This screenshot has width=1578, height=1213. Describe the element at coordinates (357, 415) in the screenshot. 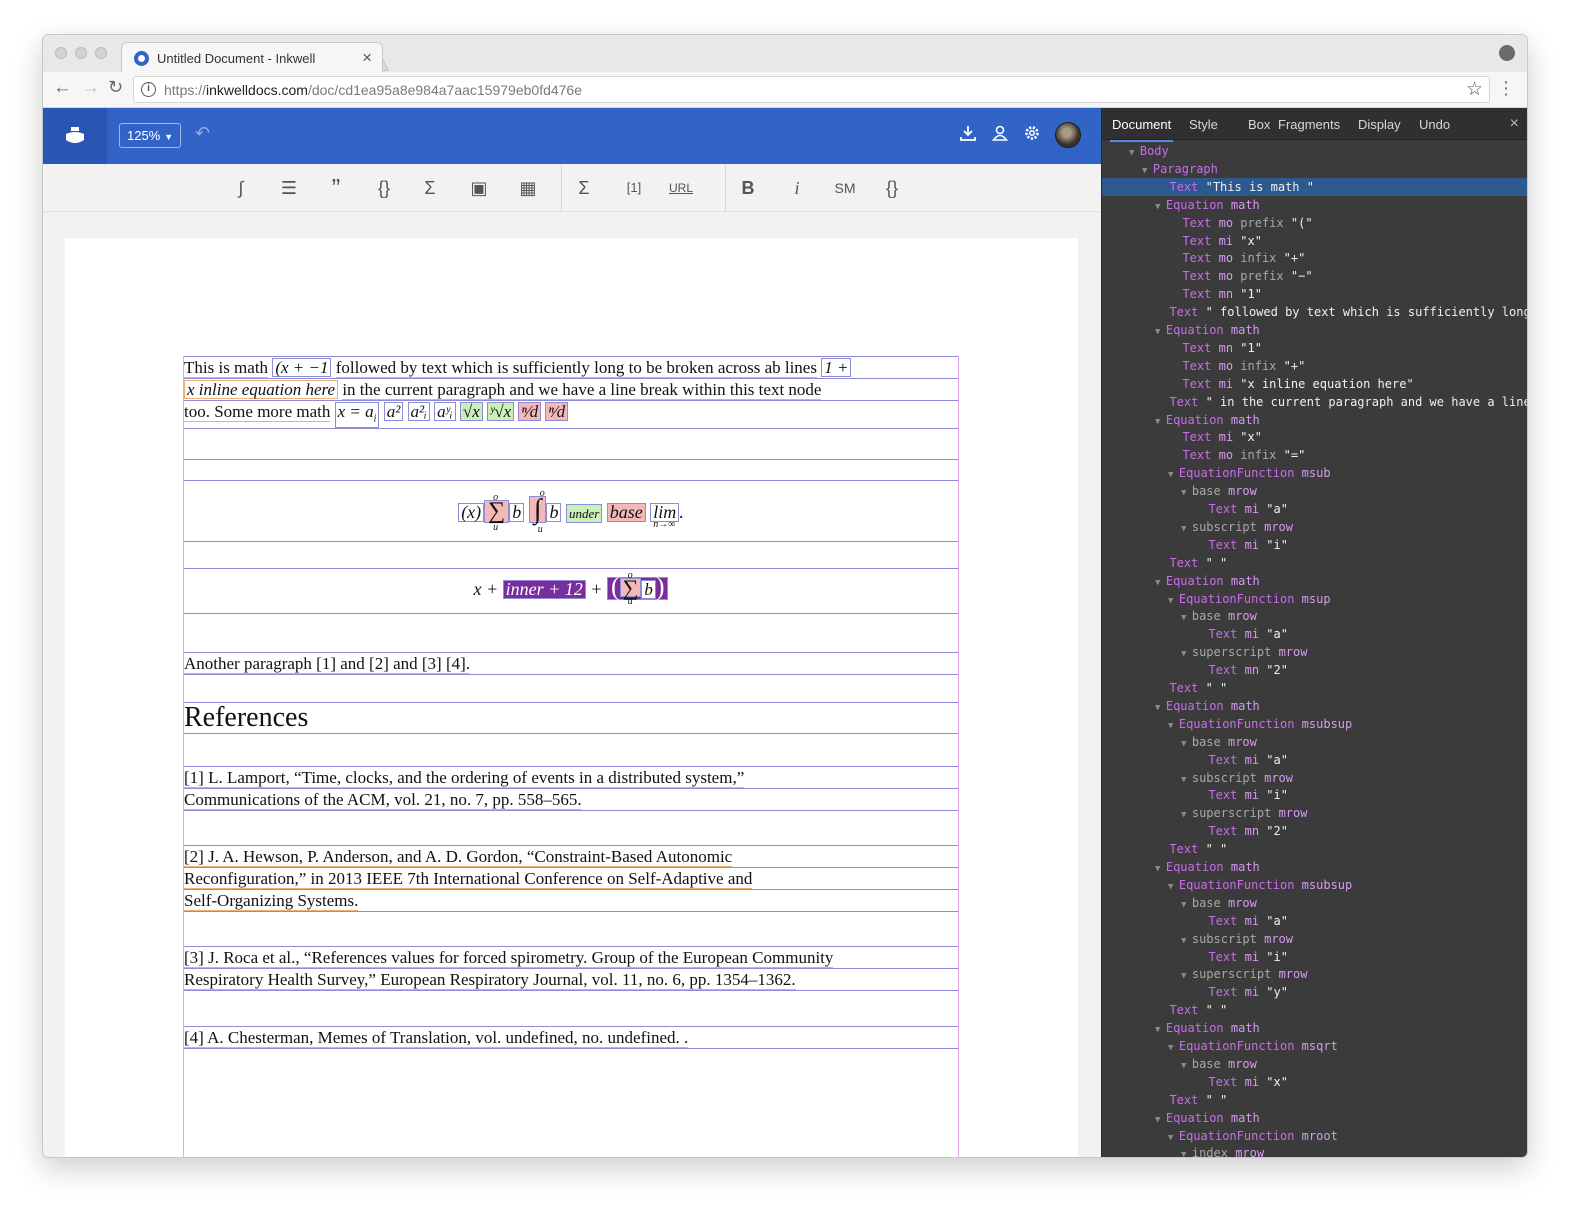

I see `inline-equation: x = ai` at that location.